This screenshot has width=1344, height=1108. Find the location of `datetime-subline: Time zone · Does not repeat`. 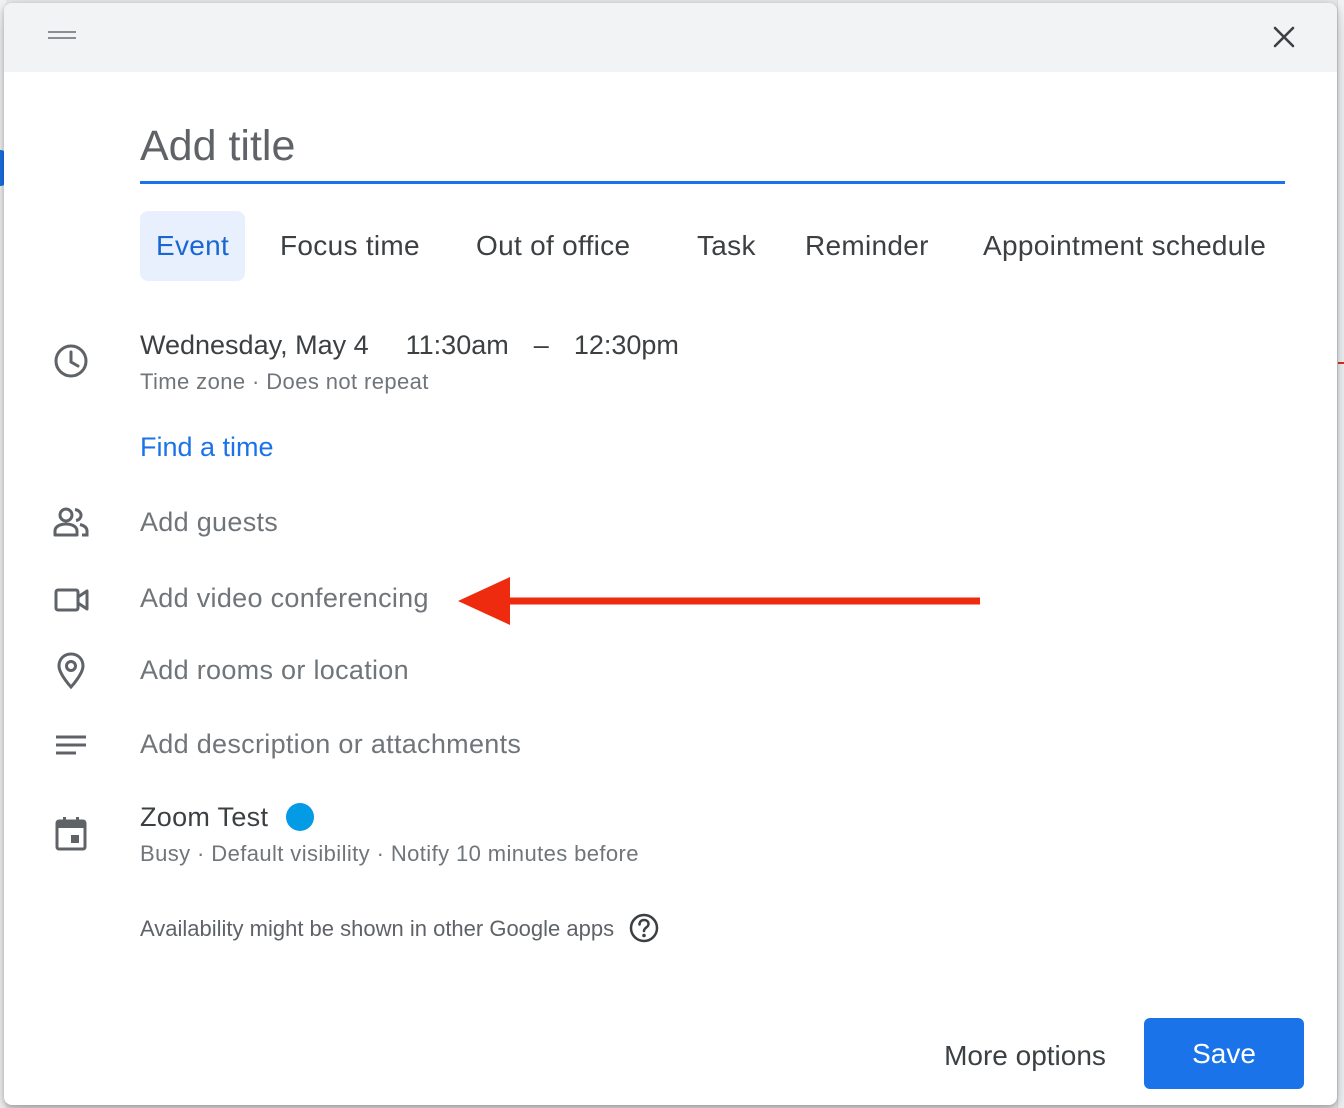

datetime-subline: Time zone · Does not repeat is located at coordinates (284, 382).